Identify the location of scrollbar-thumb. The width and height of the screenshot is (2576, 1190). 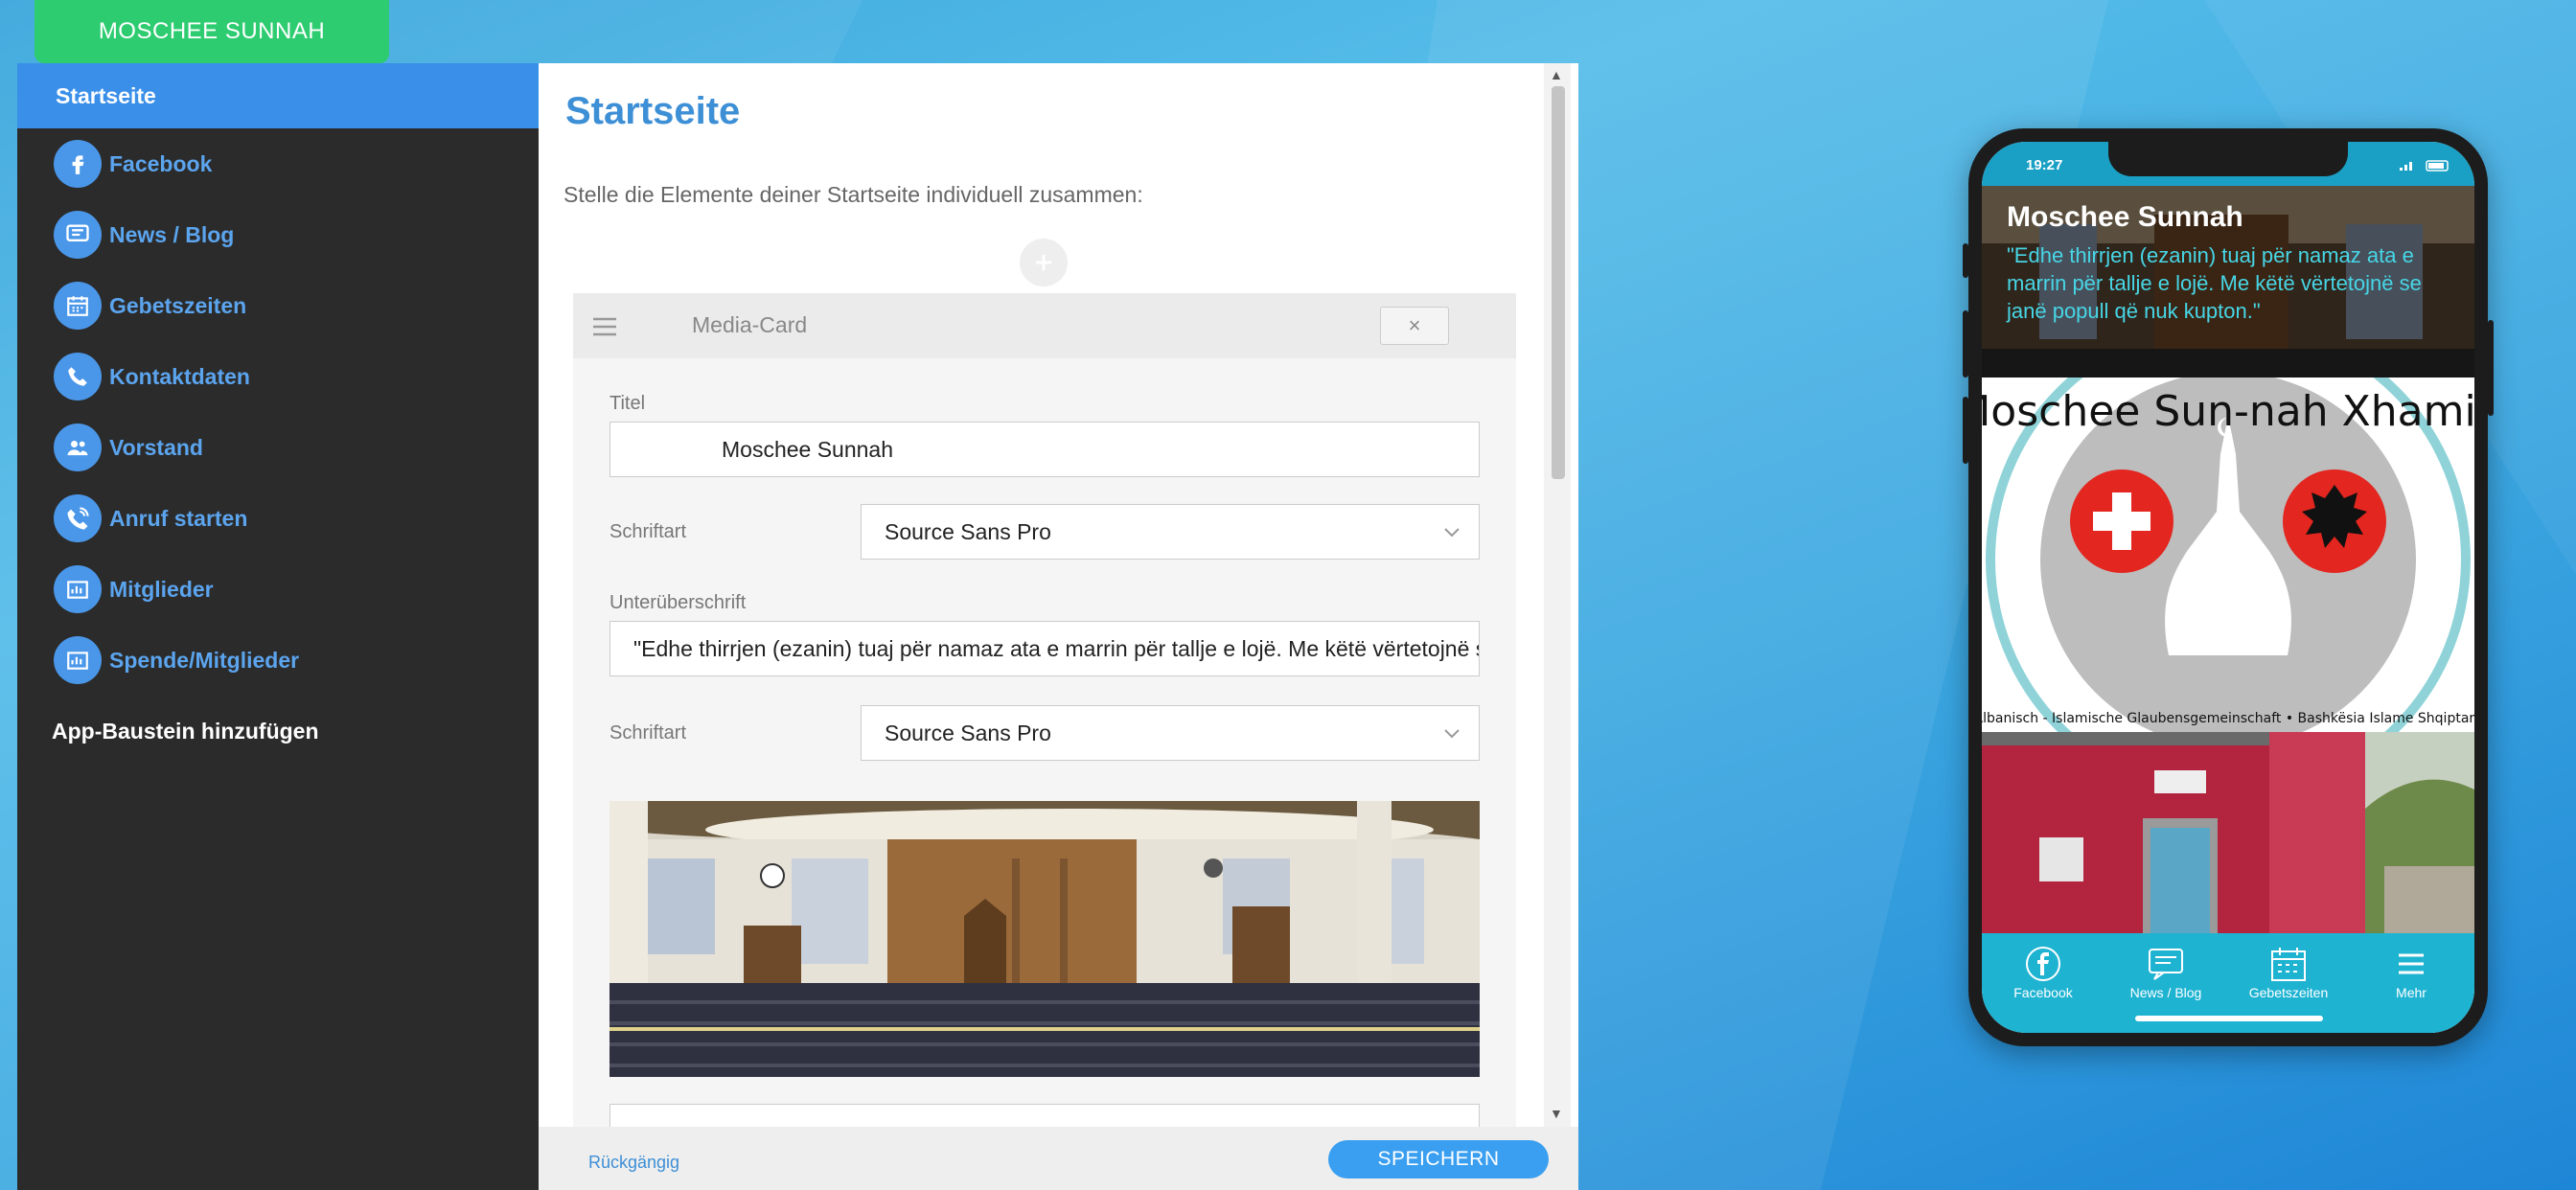
(1558, 282).